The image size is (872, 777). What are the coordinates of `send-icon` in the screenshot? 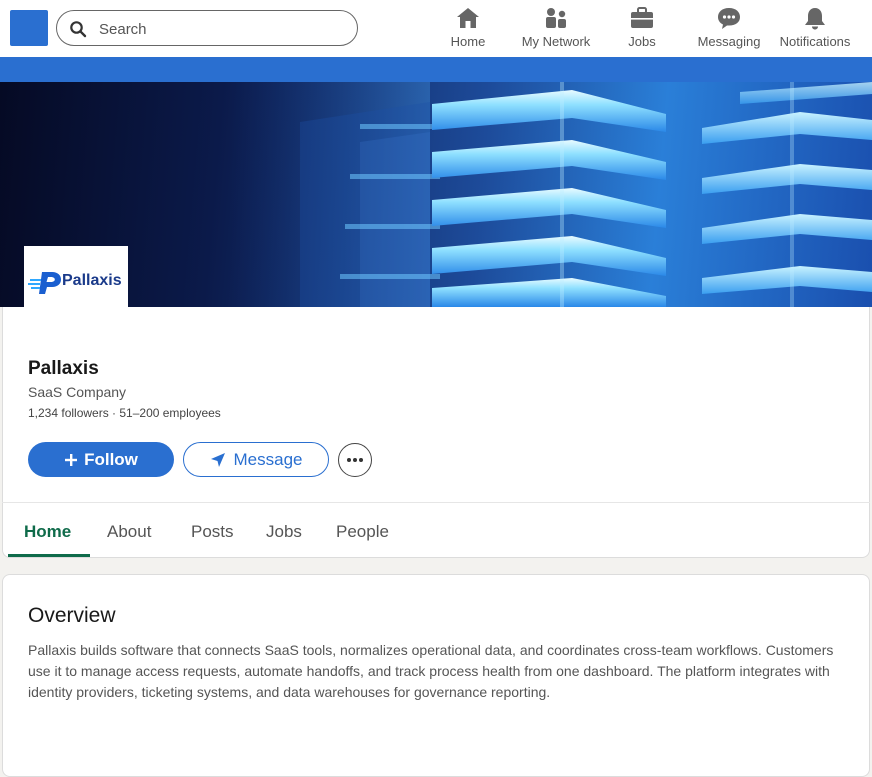 It's located at (217, 459).